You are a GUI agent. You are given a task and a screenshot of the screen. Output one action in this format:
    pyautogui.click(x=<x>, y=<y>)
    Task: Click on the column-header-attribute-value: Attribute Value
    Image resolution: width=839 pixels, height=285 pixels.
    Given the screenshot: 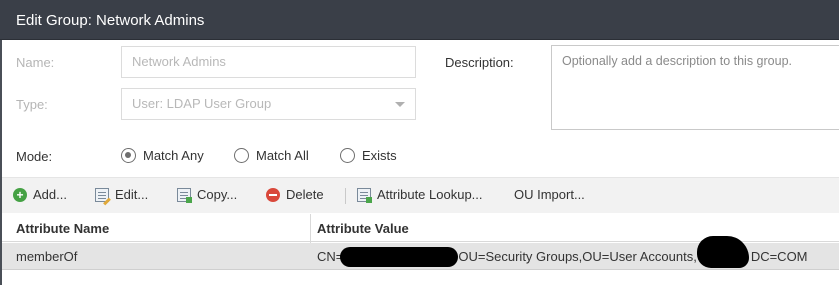 What is the action you would take?
    pyautogui.click(x=363, y=228)
    